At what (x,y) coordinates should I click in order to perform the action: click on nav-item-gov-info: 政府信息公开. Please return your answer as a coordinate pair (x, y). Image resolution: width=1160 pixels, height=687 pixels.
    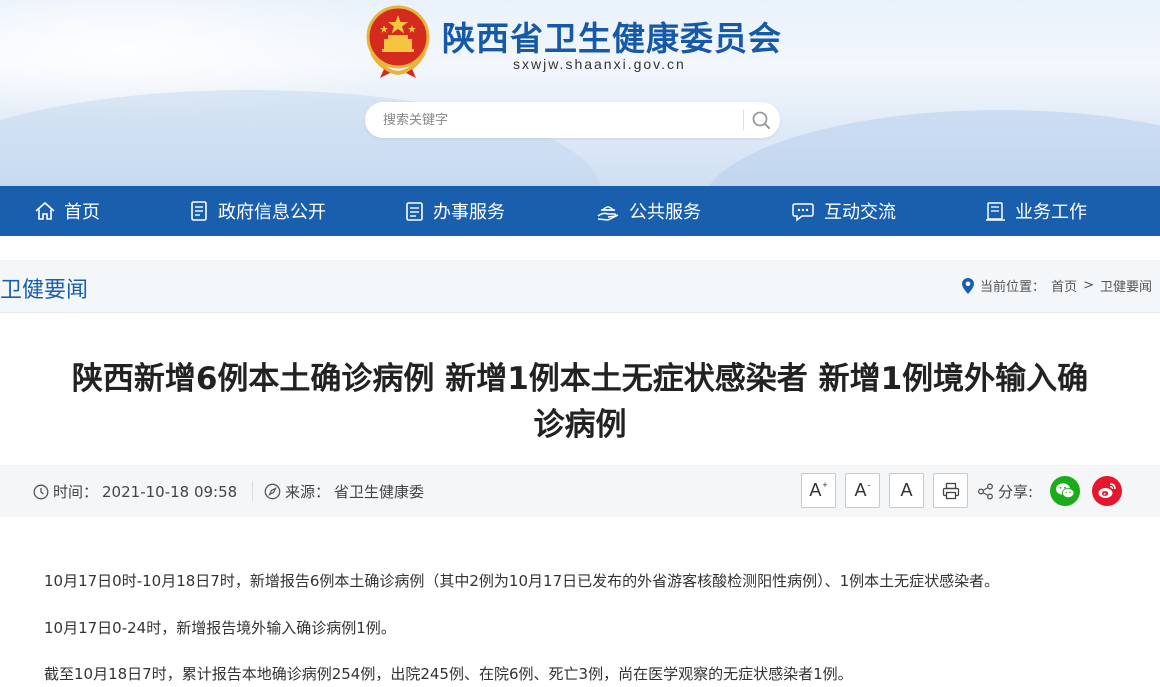
    Looking at the image, I should click on (258, 211).